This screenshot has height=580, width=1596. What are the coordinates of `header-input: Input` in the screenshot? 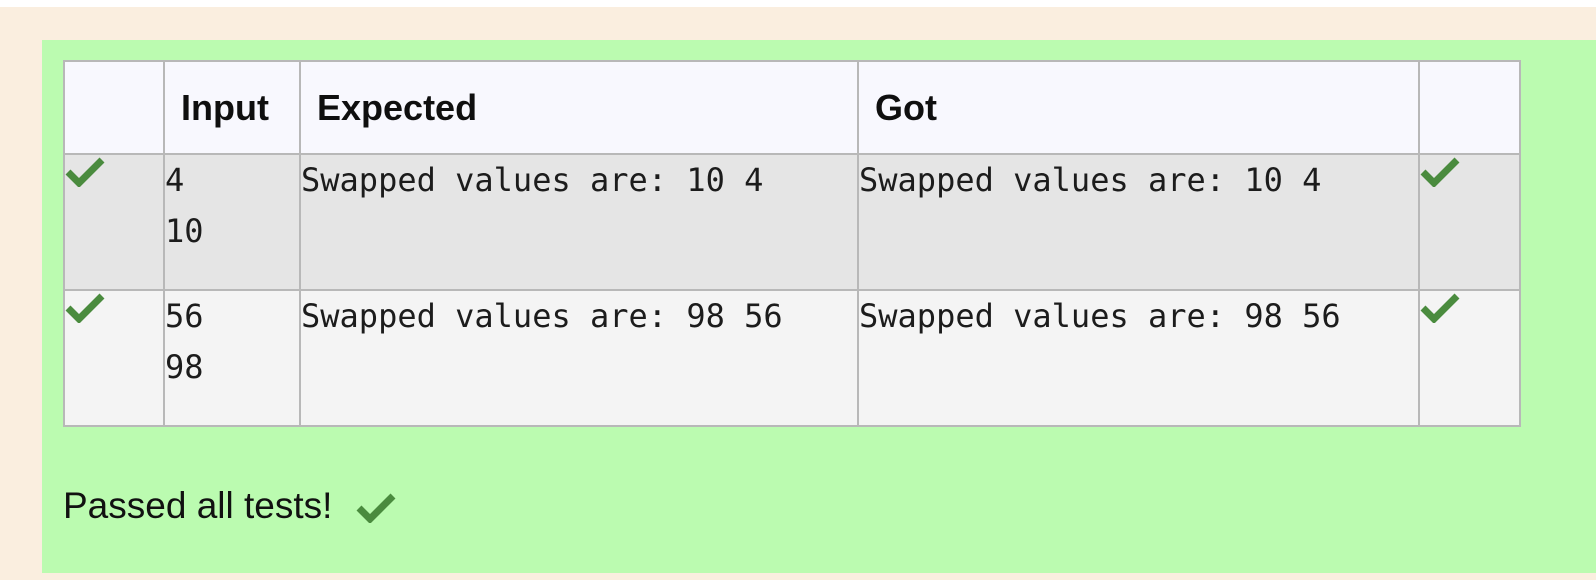 It's located at (232, 107).